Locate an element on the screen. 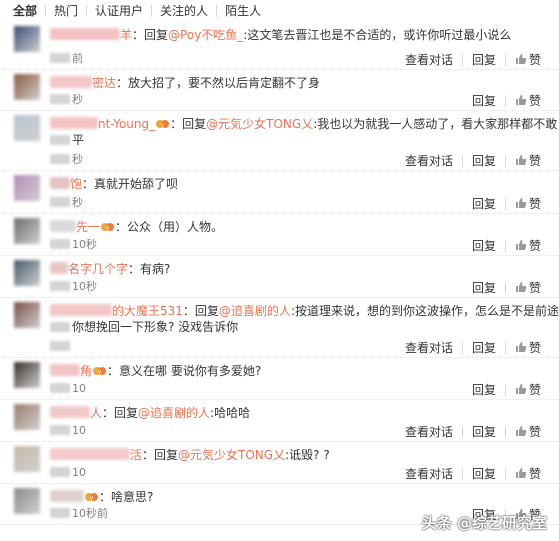 This screenshot has height=541, width=559. username-fragment: 名字几个字 is located at coordinates (98, 269).